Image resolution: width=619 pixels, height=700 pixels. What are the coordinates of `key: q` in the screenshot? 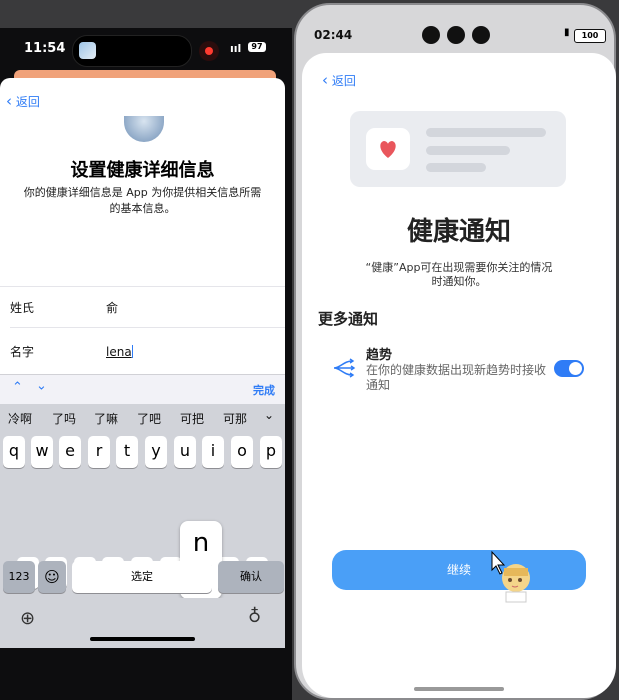 It's located at (14, 452).